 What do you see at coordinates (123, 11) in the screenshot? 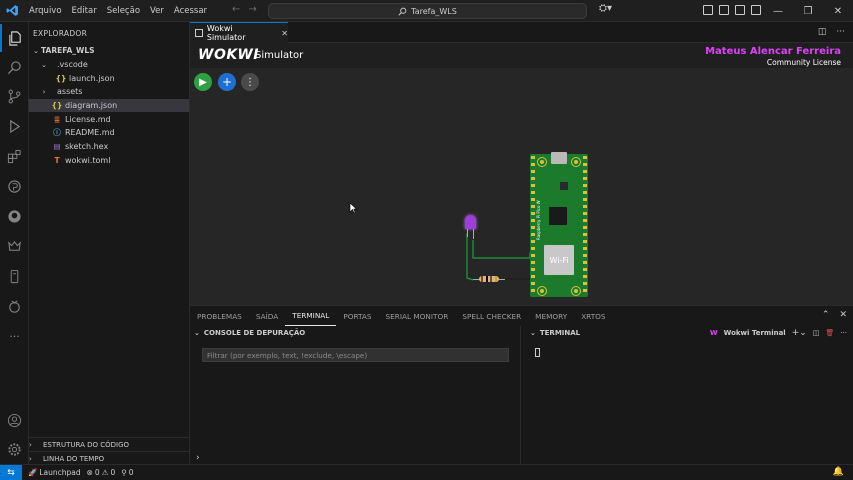
I see `menu-selecao: Seleção` at bounding box center [123, 11].